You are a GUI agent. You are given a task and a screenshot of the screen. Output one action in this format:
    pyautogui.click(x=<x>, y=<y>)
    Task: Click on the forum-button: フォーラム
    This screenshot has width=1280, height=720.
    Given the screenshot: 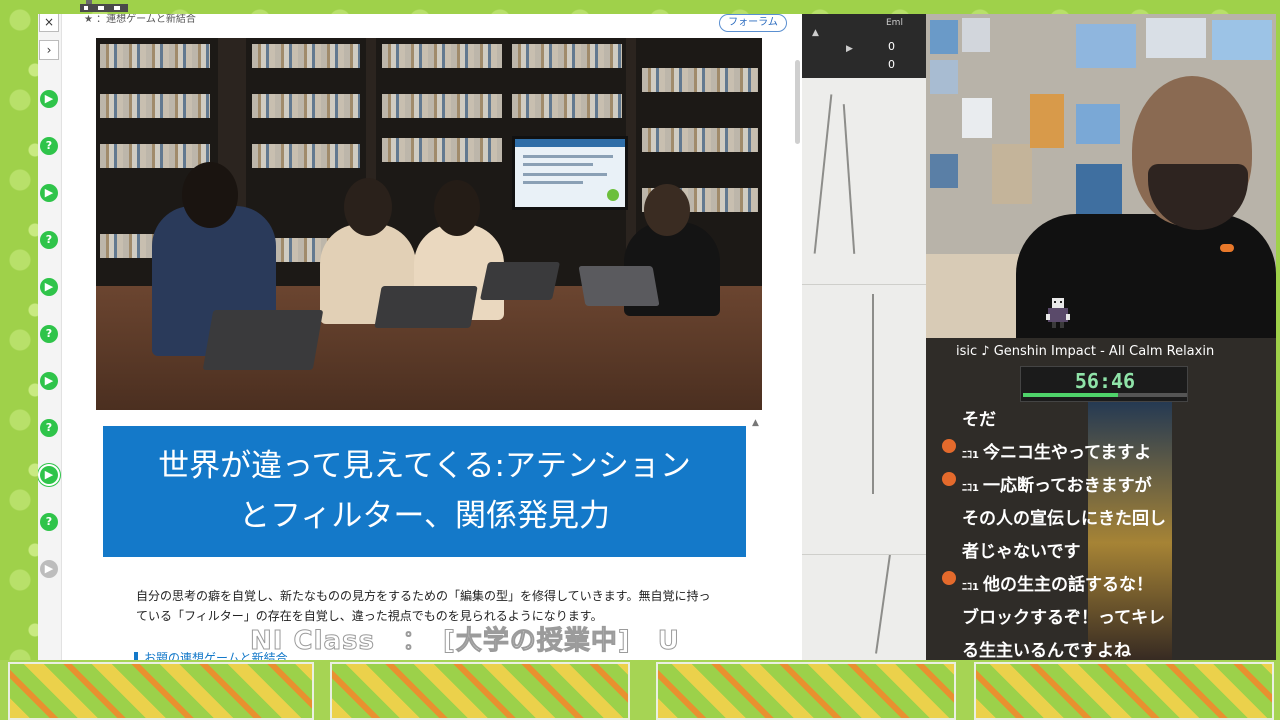 What is the action you would take?
    pyautogui.click(x=753, y=23)
    